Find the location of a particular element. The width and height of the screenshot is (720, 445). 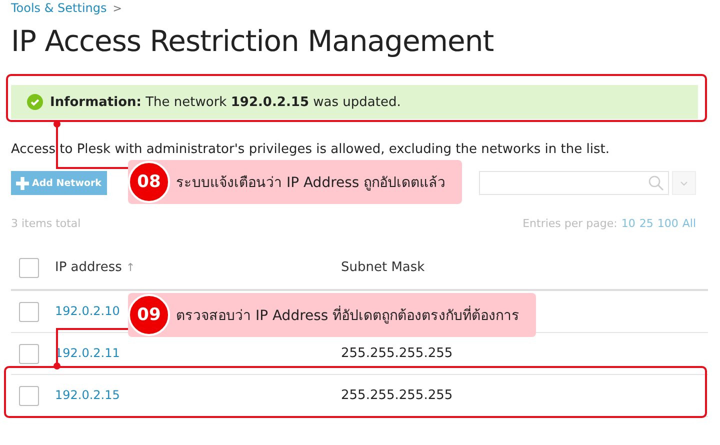

entries-per-page-label: Entries per page: is located at coordinates (570, 223).